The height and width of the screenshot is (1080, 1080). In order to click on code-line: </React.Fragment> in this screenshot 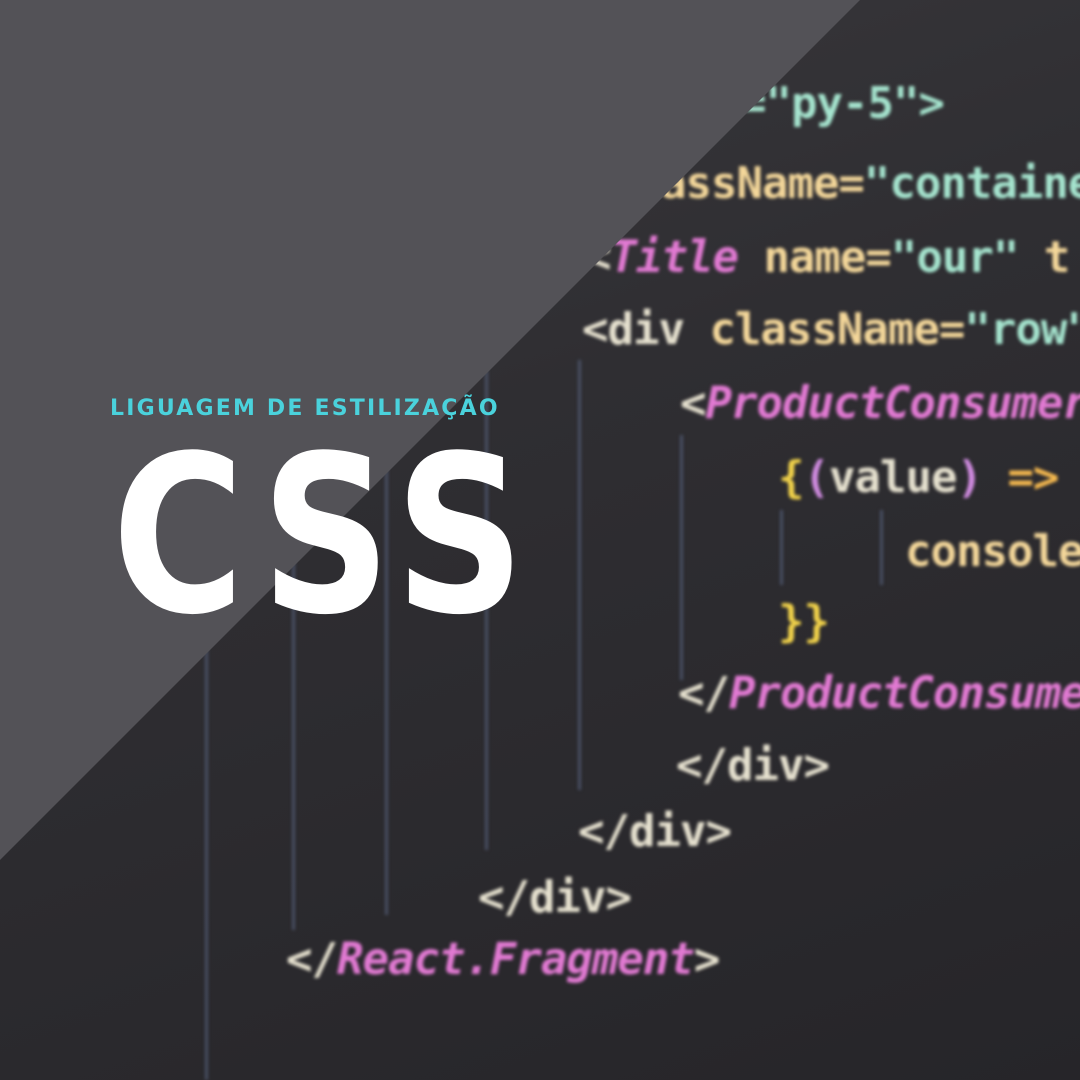, I will do `click(503, 959)`.